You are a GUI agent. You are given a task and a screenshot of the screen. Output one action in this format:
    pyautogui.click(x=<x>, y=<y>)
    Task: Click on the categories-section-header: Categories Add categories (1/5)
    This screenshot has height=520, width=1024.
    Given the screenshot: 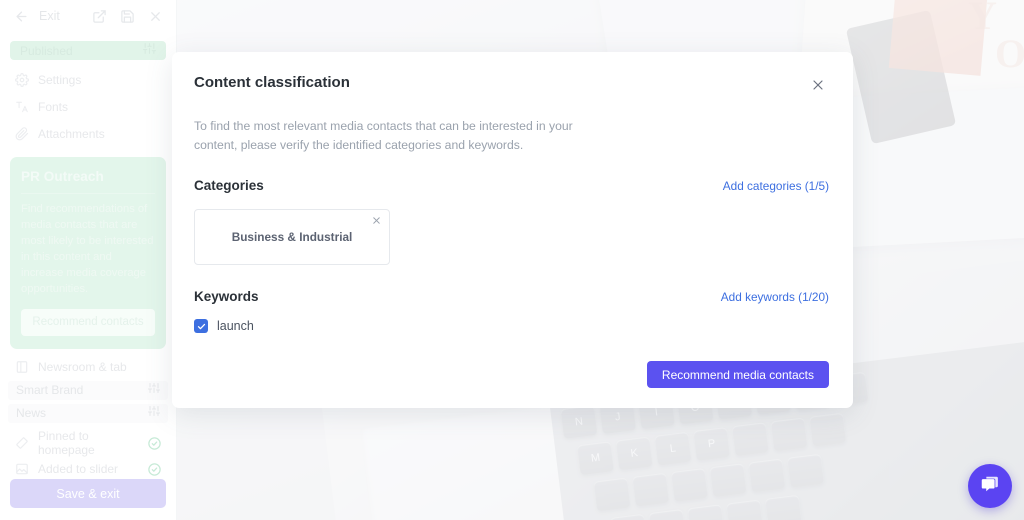 What is the action you would take?
    pyautogui.click(x=511, y=185)
    